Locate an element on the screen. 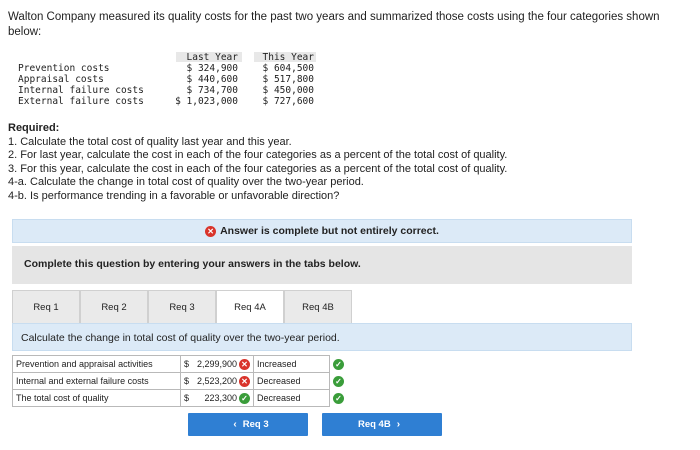  amount-input: $ 2,523,200 ✕ is located at coordinates (217, 381).